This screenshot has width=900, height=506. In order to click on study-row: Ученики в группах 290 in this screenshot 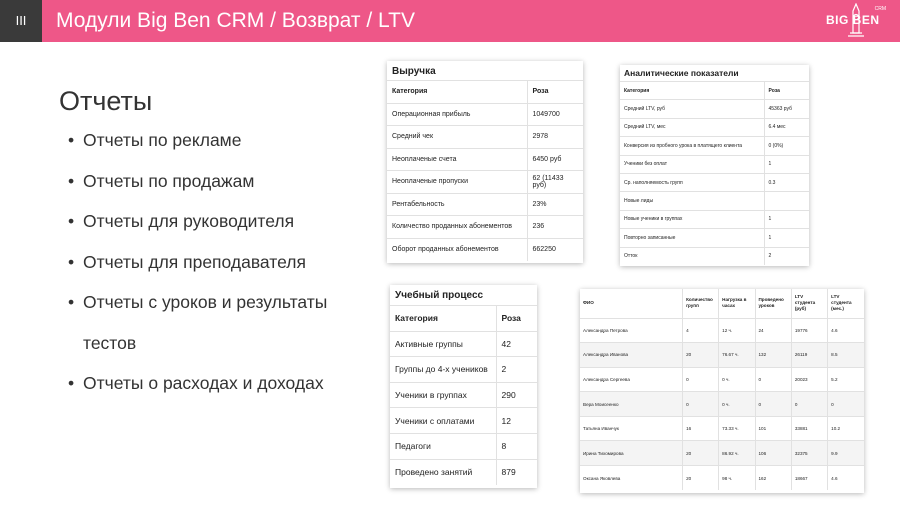, I will do `click(463, 394)`.